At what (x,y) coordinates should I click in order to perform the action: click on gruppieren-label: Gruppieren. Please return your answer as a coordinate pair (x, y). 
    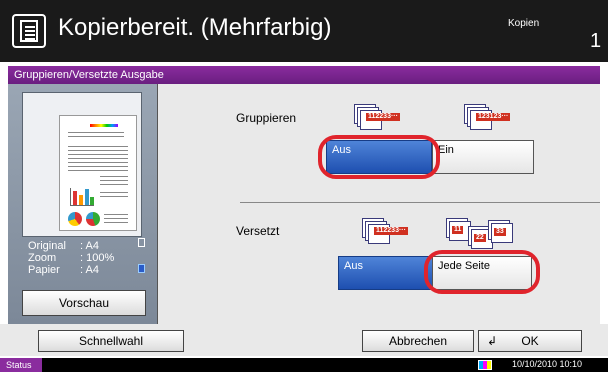
    Looking at the image, I should click on (266, 118).